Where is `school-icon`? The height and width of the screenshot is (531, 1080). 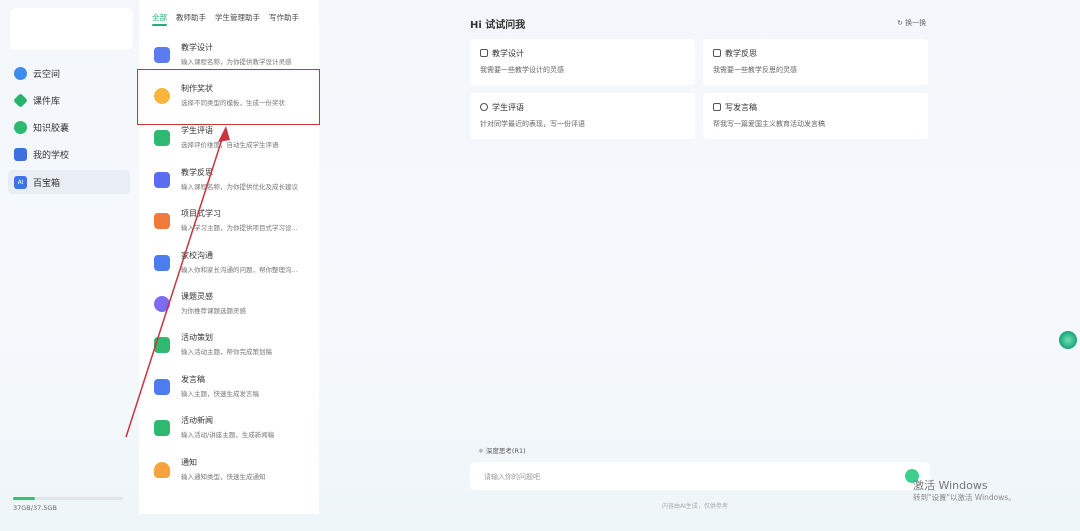
school-icon is located at coordinates (20, 154).